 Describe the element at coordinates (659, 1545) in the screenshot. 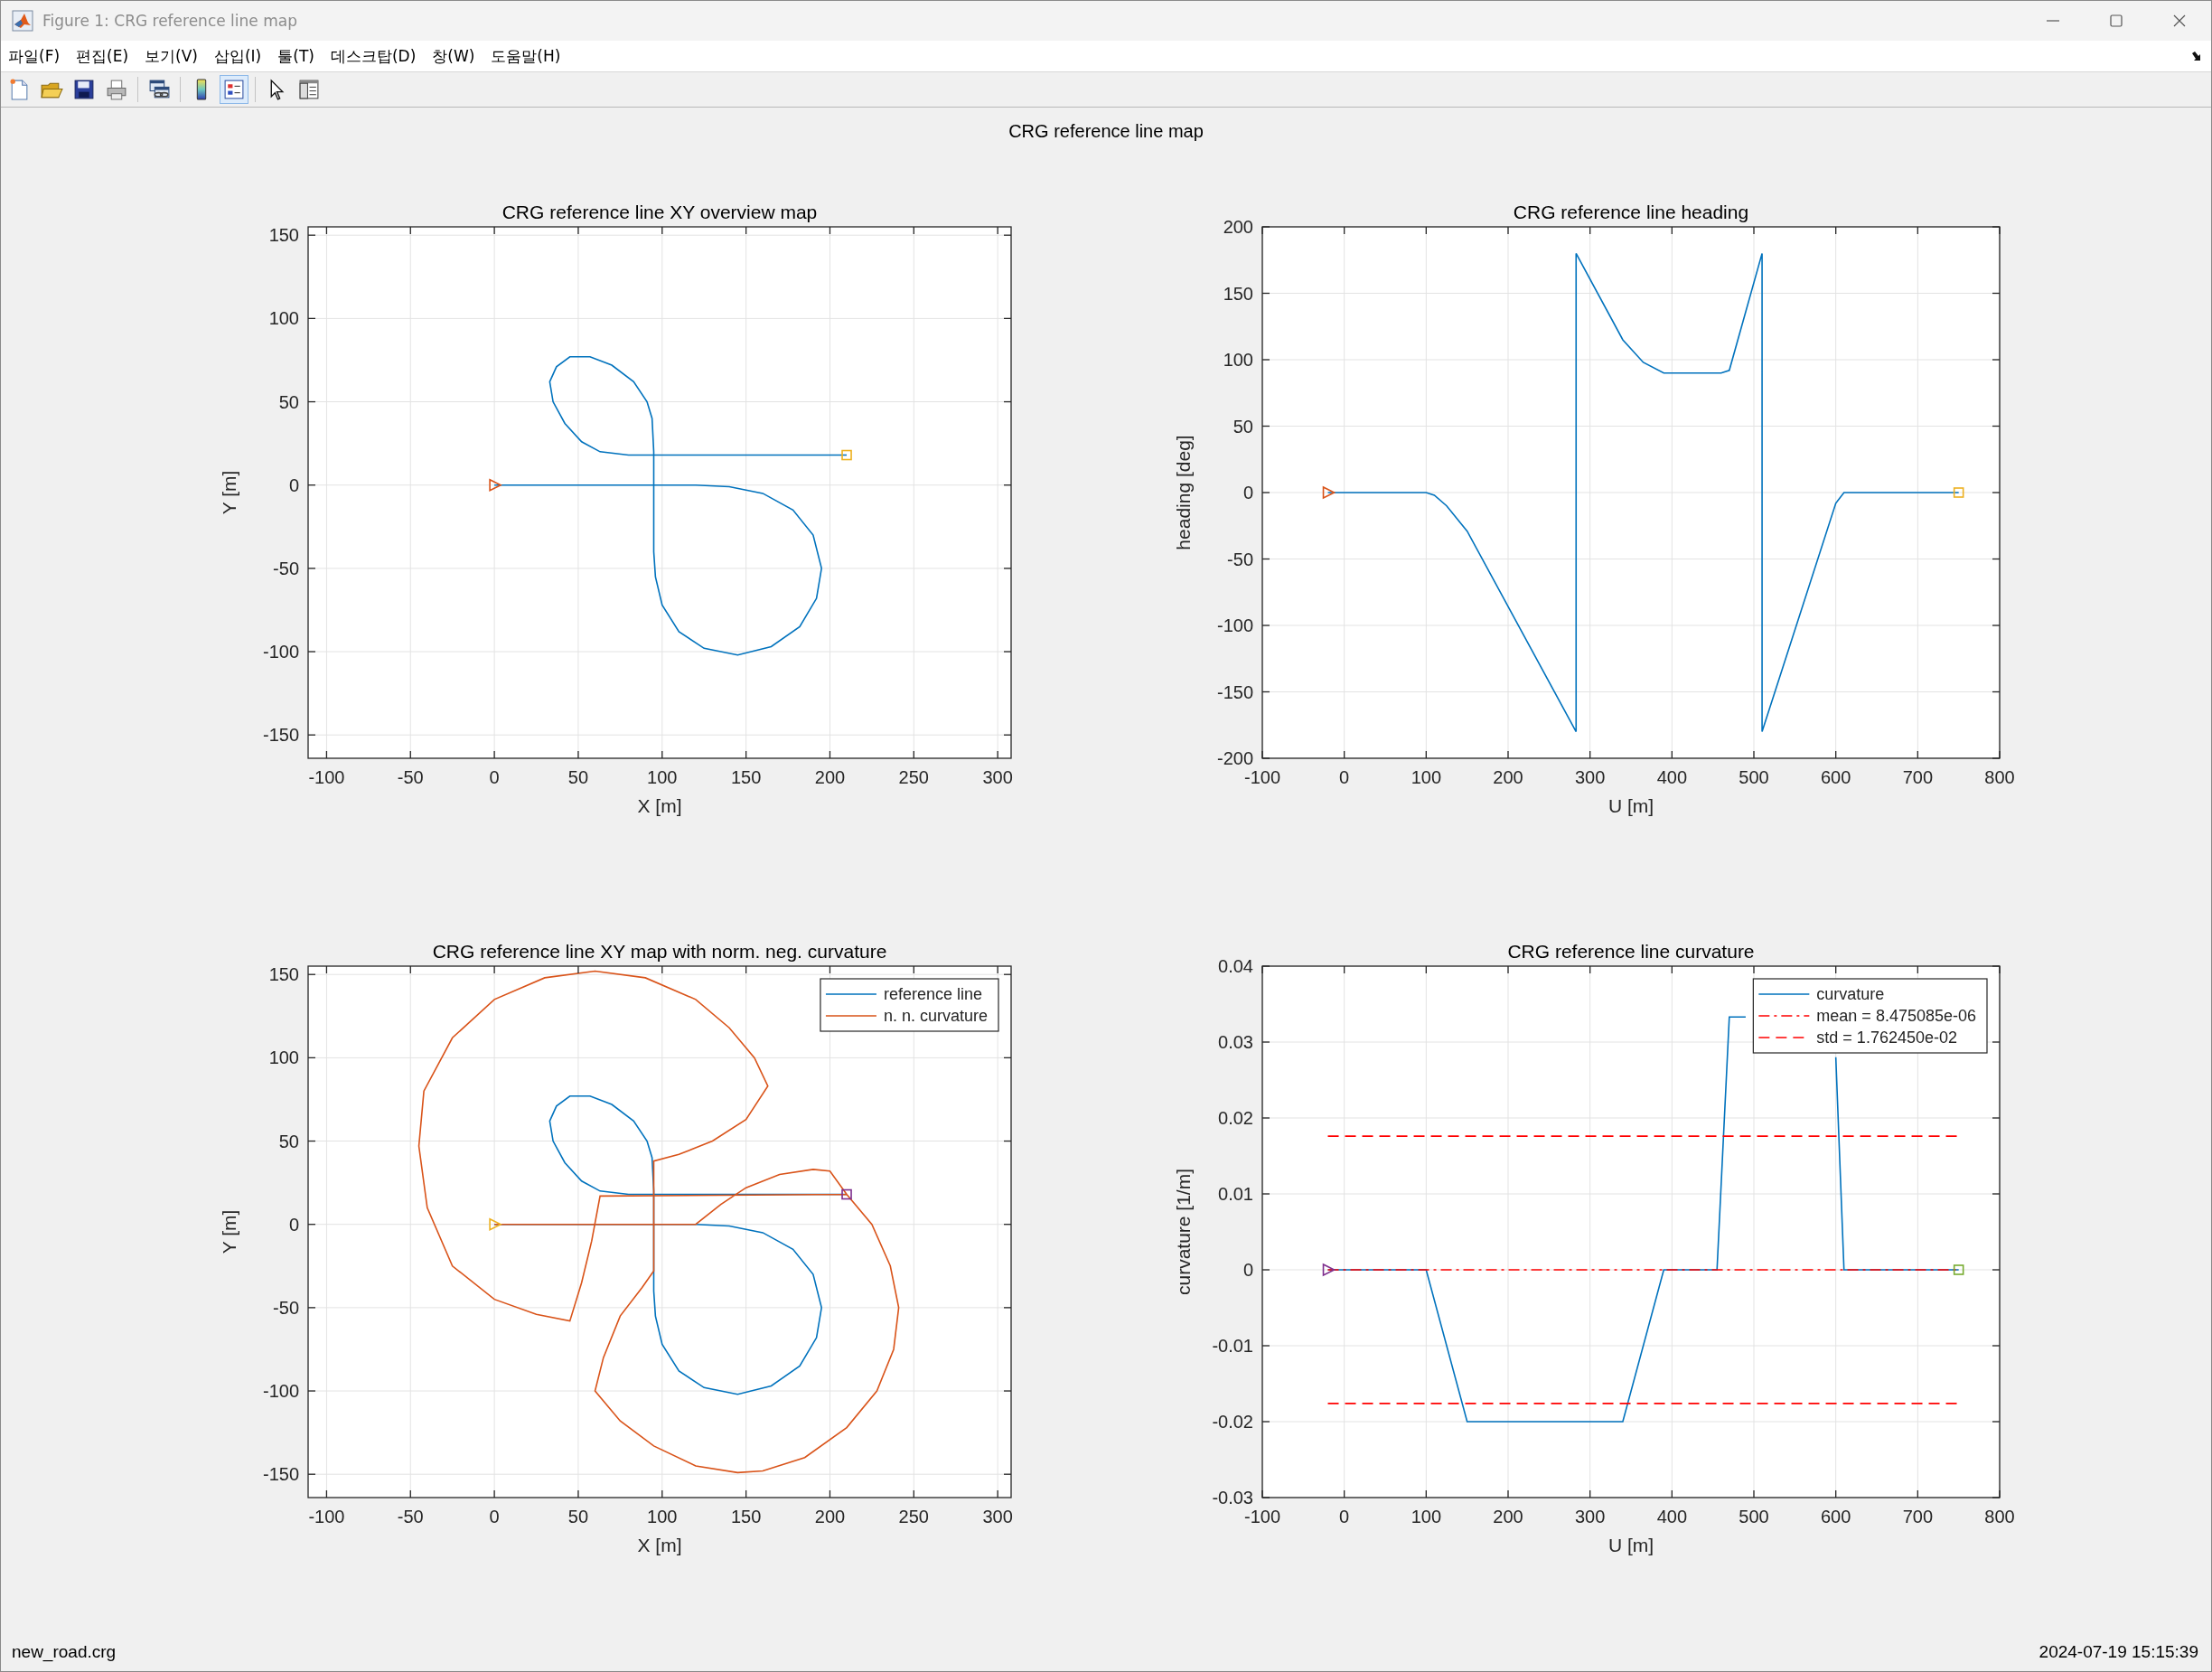

I see `axis-label: X [m]` at that location.